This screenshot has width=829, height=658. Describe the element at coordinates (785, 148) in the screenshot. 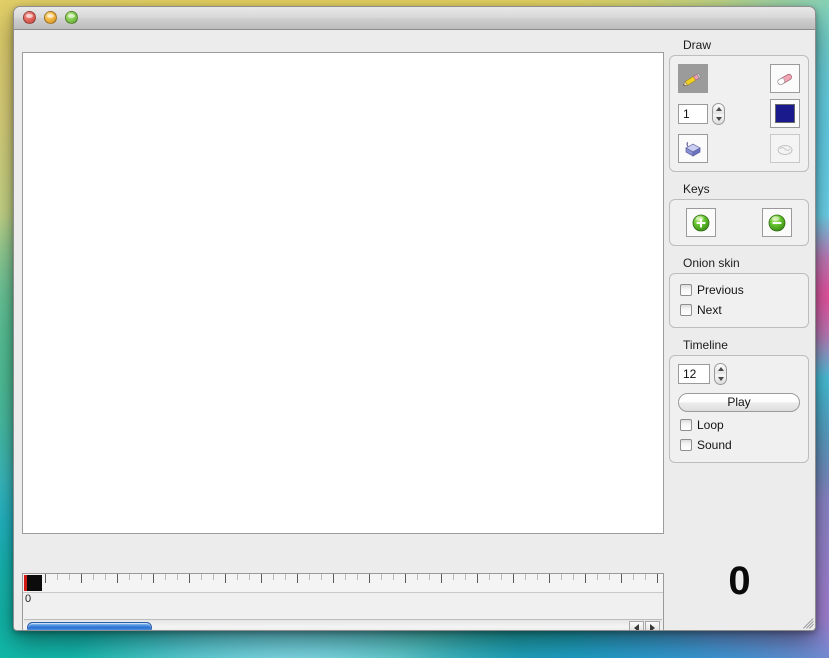

I see `smudge-tool-button` at that location.